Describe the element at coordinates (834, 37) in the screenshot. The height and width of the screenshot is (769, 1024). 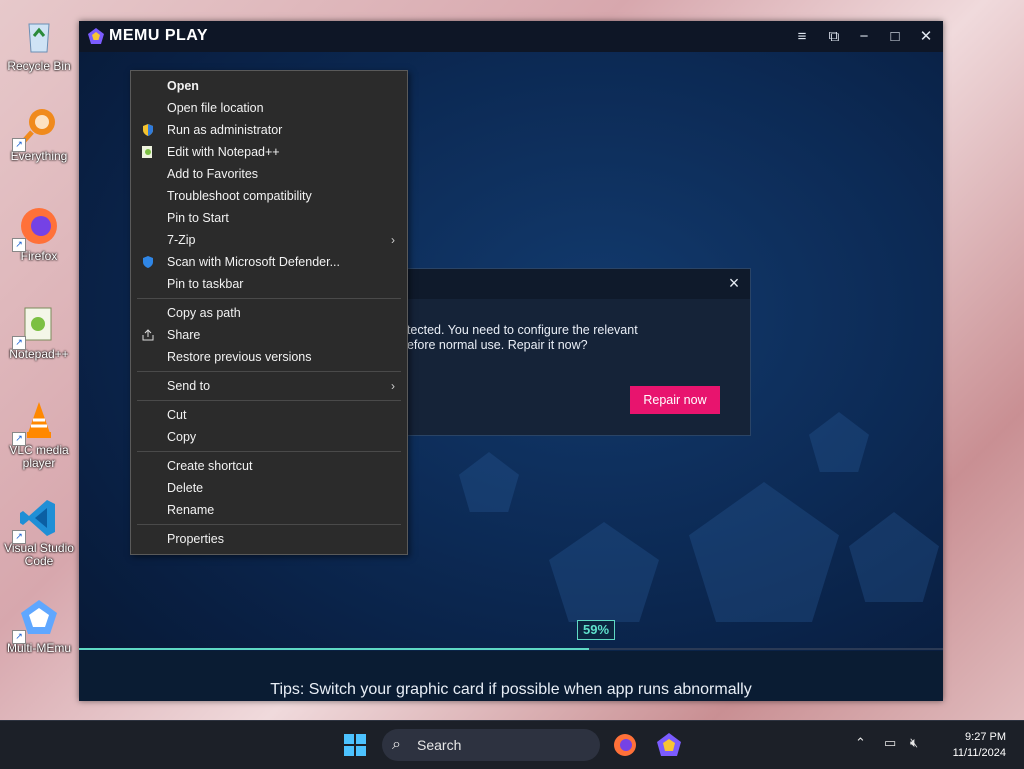
I see `screen-button: ⧉` at that location.